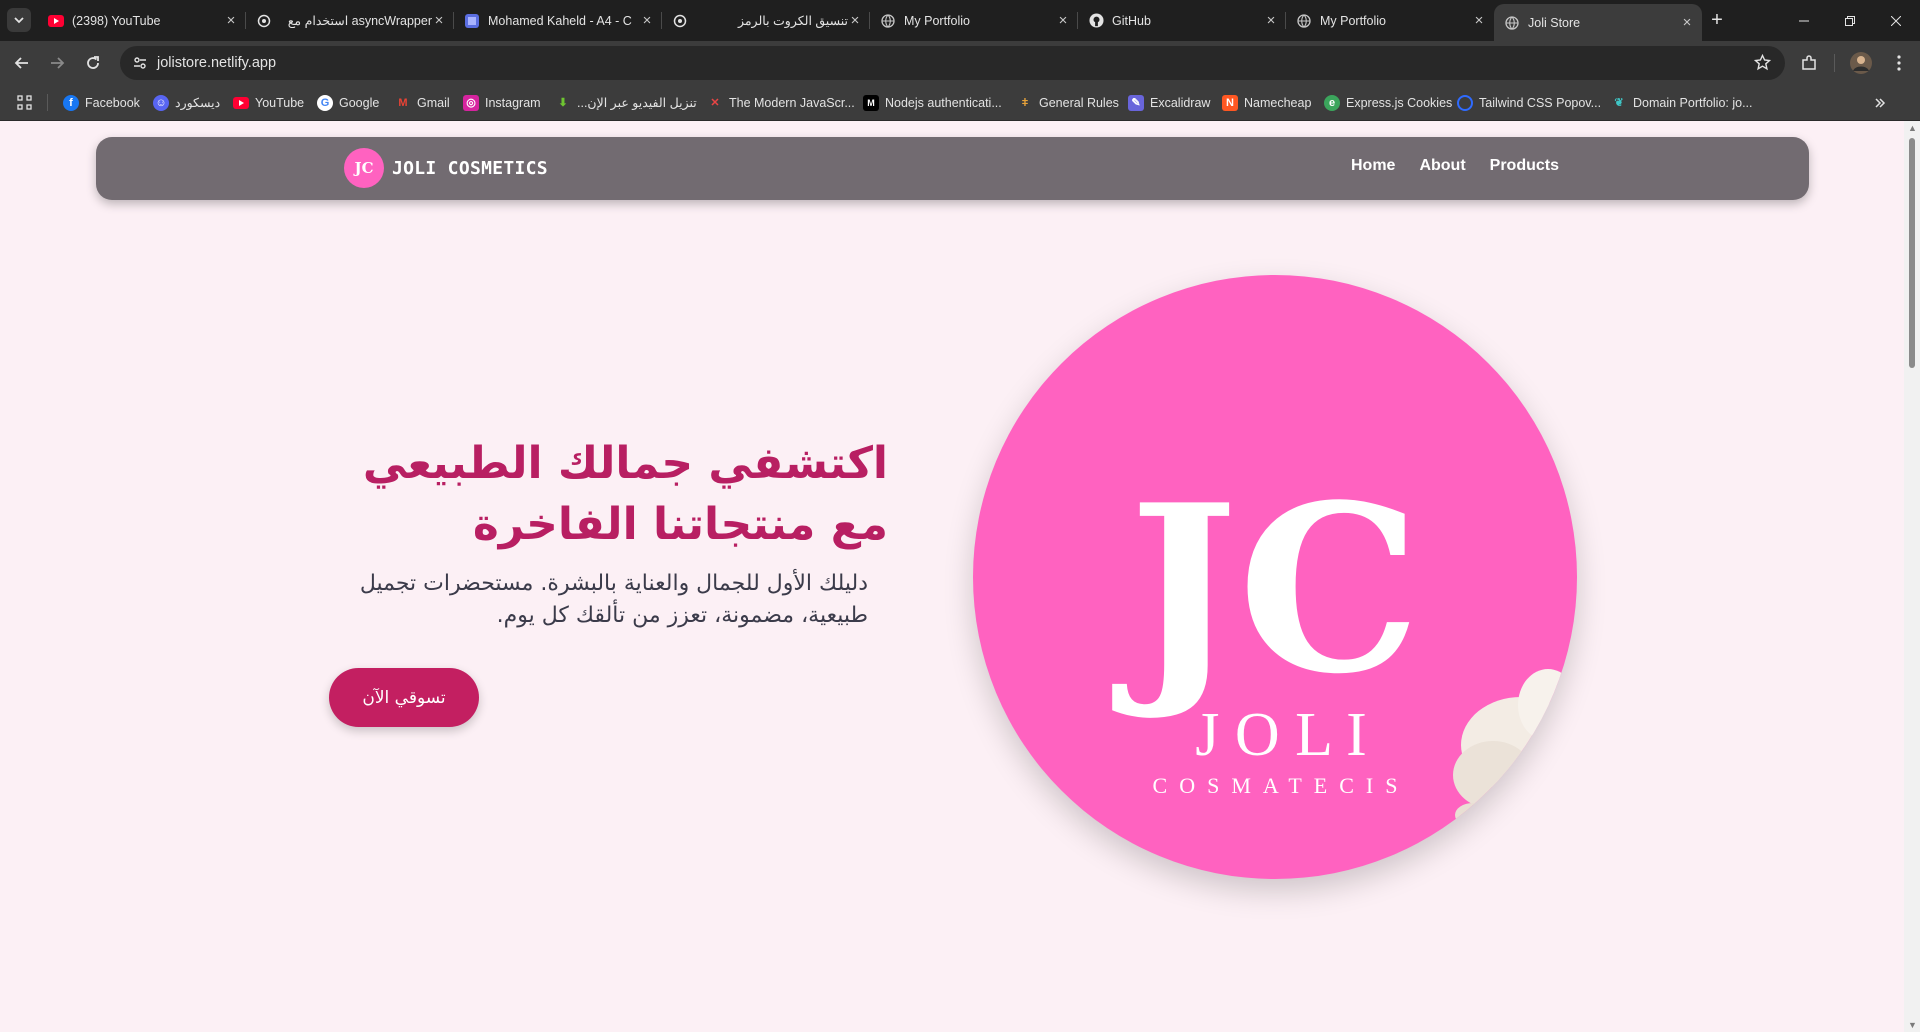 The height and width of the screenshot is (1032, 1920). I want to click on nav-links: Home About Products, so click(1455, 166).